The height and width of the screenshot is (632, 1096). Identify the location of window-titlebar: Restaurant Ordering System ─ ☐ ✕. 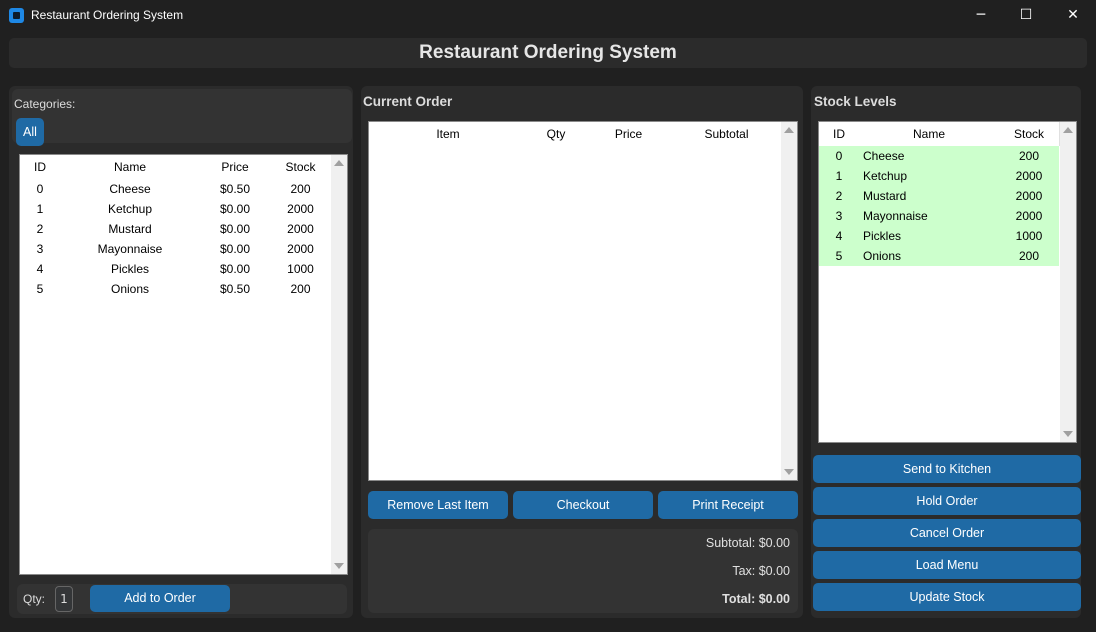
(548, 15).